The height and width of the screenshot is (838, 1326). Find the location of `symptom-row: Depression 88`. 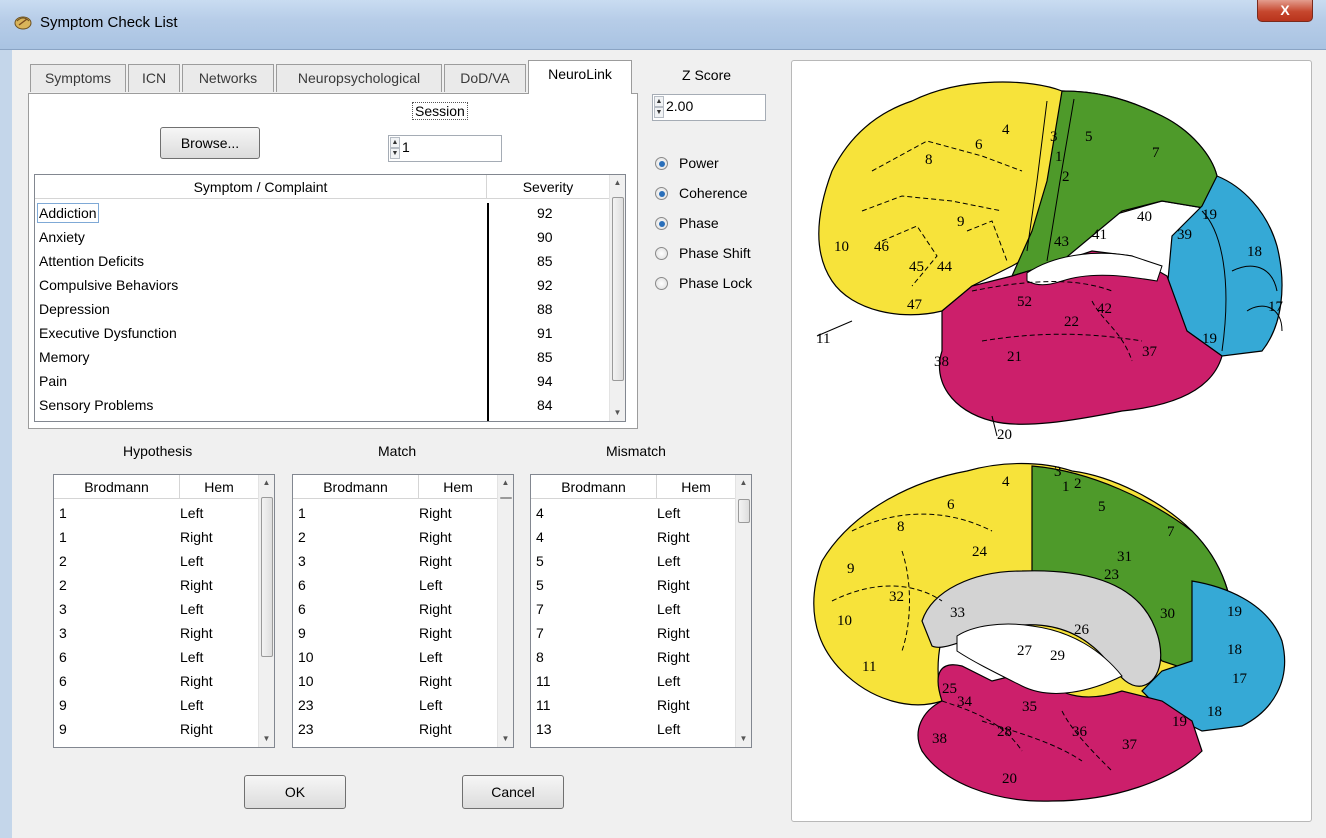

symptom-row: Depression 88 is located at coordinates (322, 311).